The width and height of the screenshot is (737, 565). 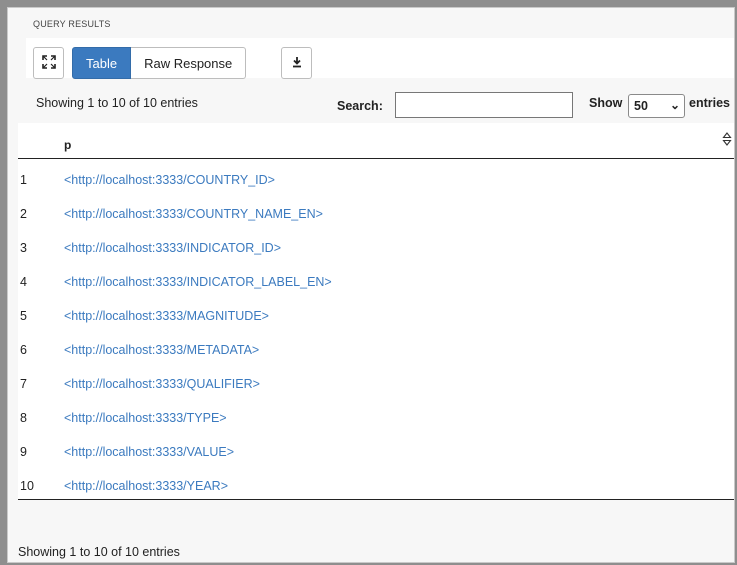 What do you see at coordinates (376, 244) in the screenshot?
I see `table-row: 3 <http://localhost:3333/INDICATOR_ID>` at bounding box center [376, 244].